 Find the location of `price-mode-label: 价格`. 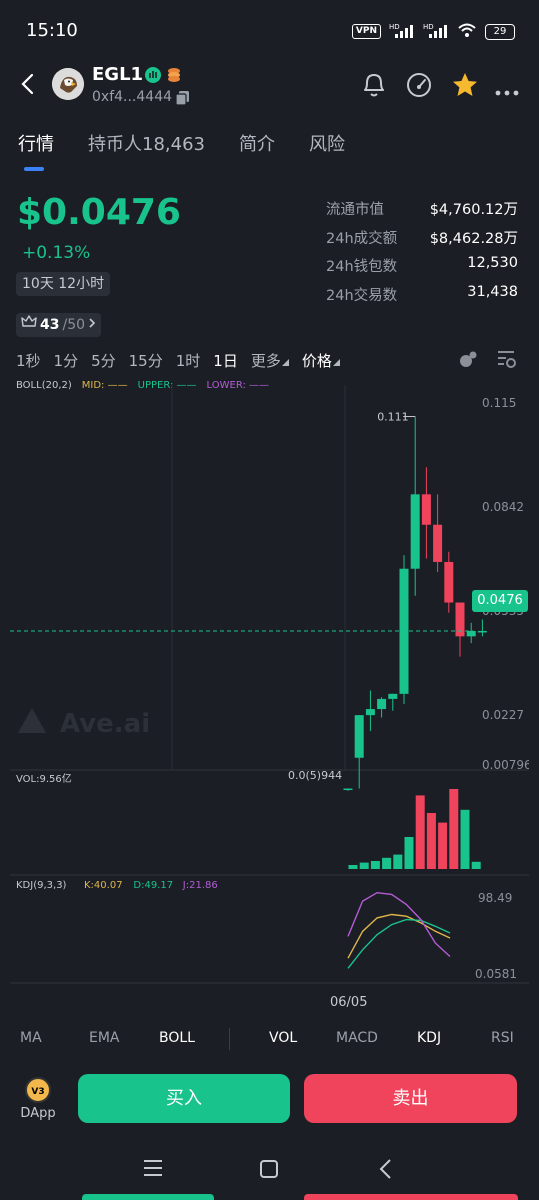

price-mode-label: 价格 is located at coordinates (316, 361).